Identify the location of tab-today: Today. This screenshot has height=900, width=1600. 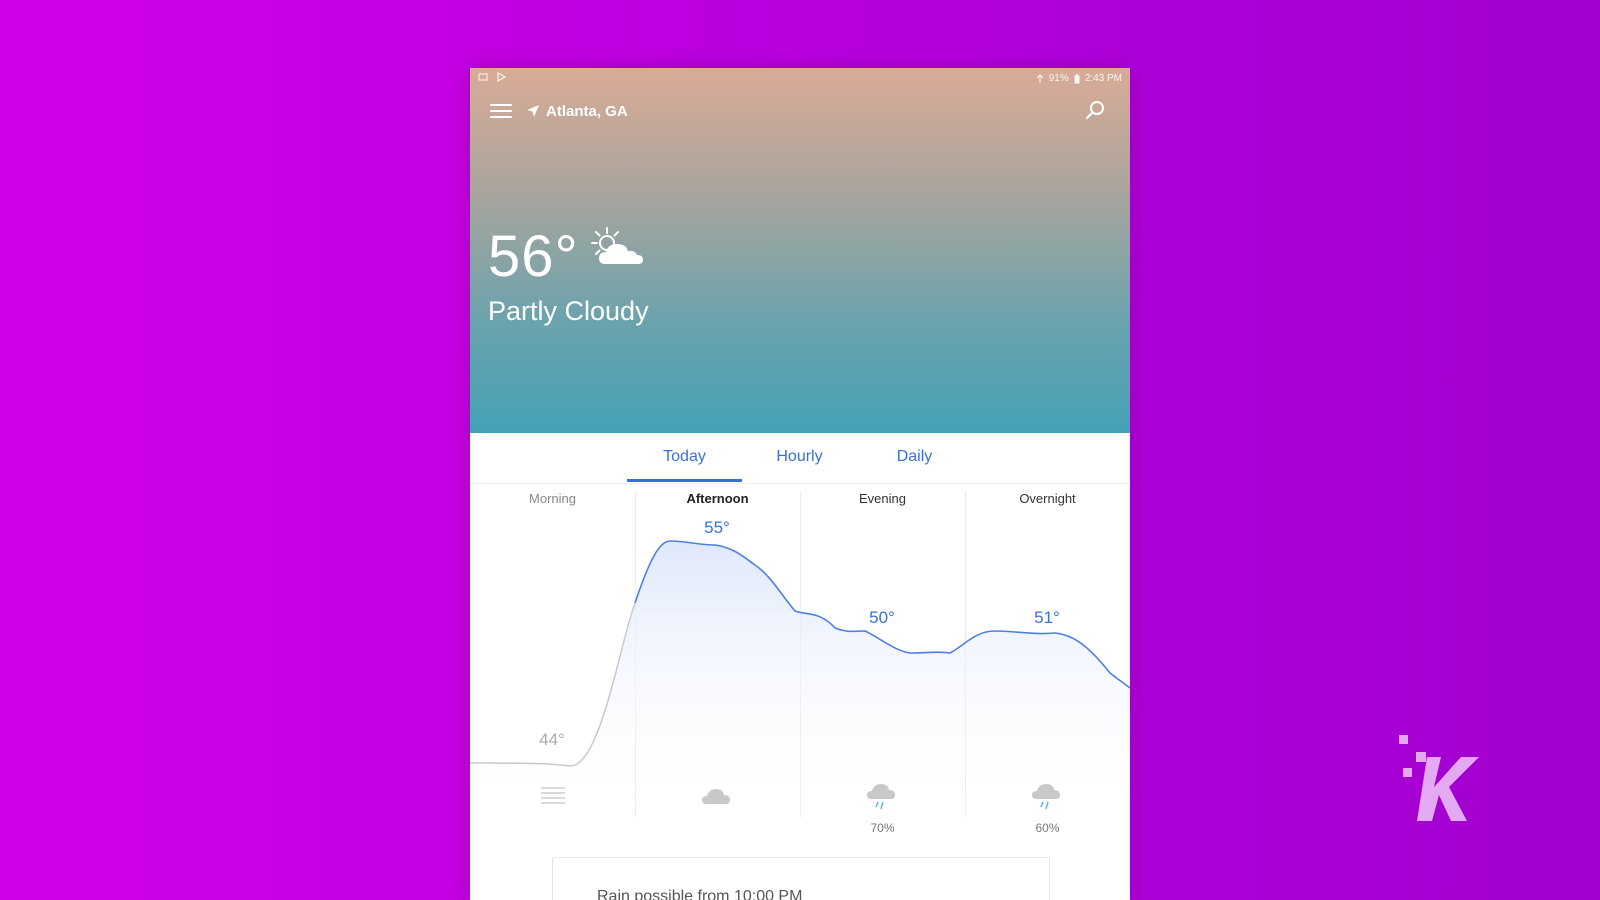
(684, 457).